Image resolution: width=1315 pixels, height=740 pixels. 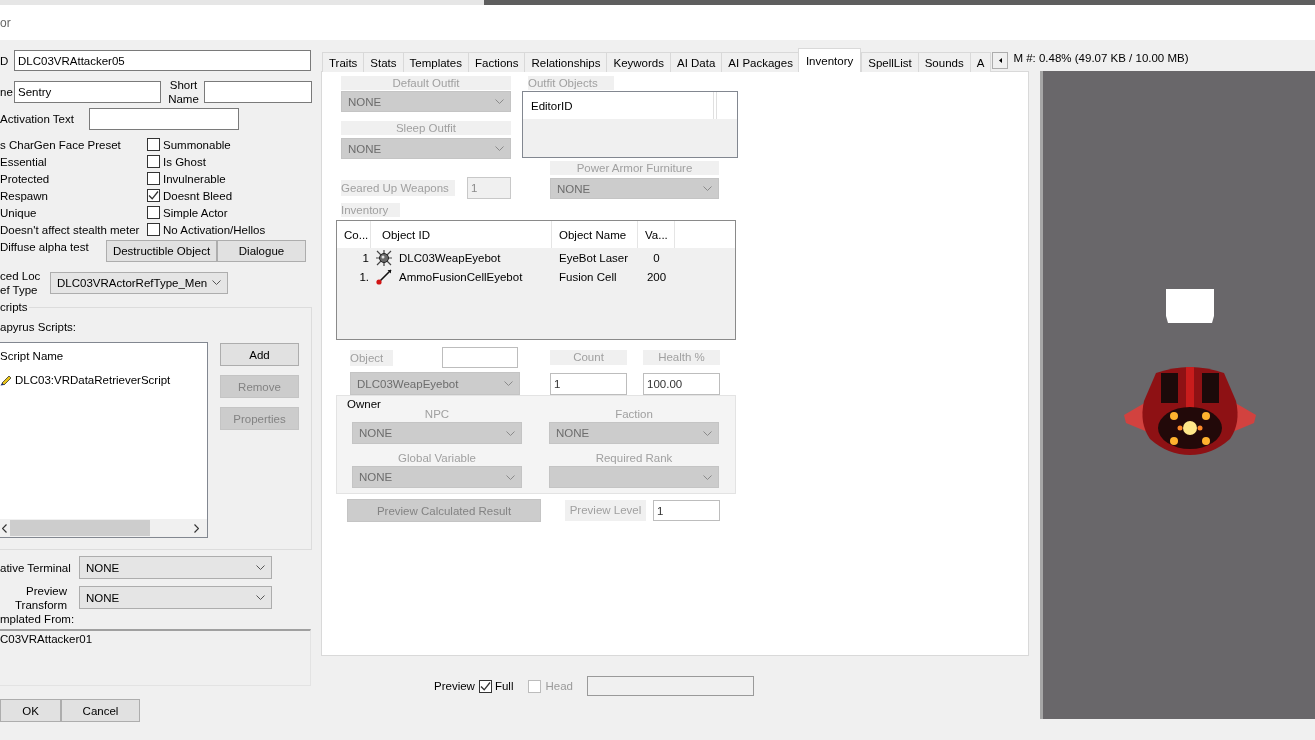 I want to click on checkbox-label: No Activation/Hellos, so click(x=214, y=229).